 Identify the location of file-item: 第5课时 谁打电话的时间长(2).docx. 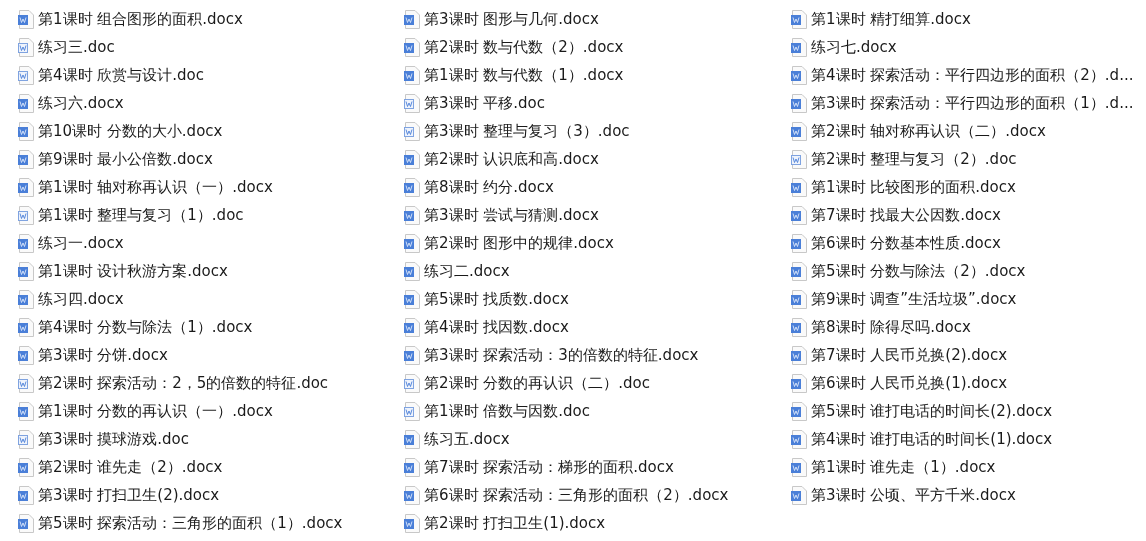
(922, 411).